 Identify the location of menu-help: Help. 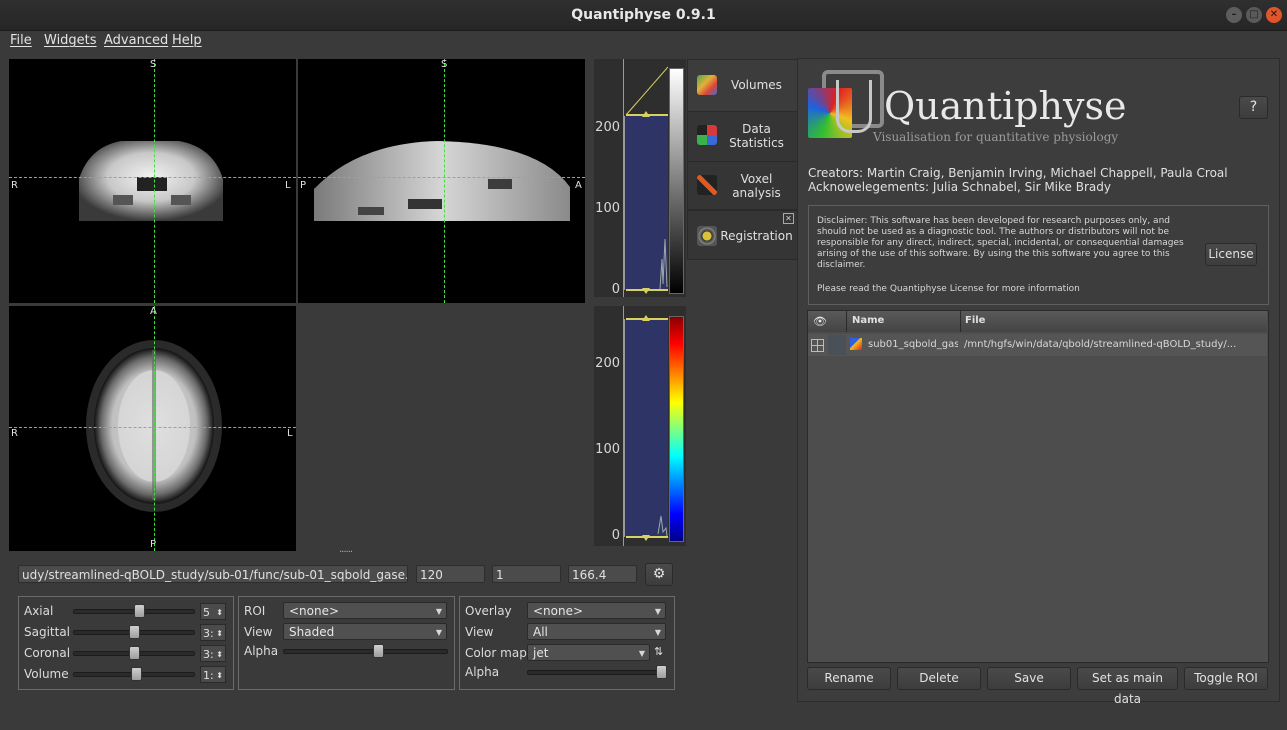
(187, 40).